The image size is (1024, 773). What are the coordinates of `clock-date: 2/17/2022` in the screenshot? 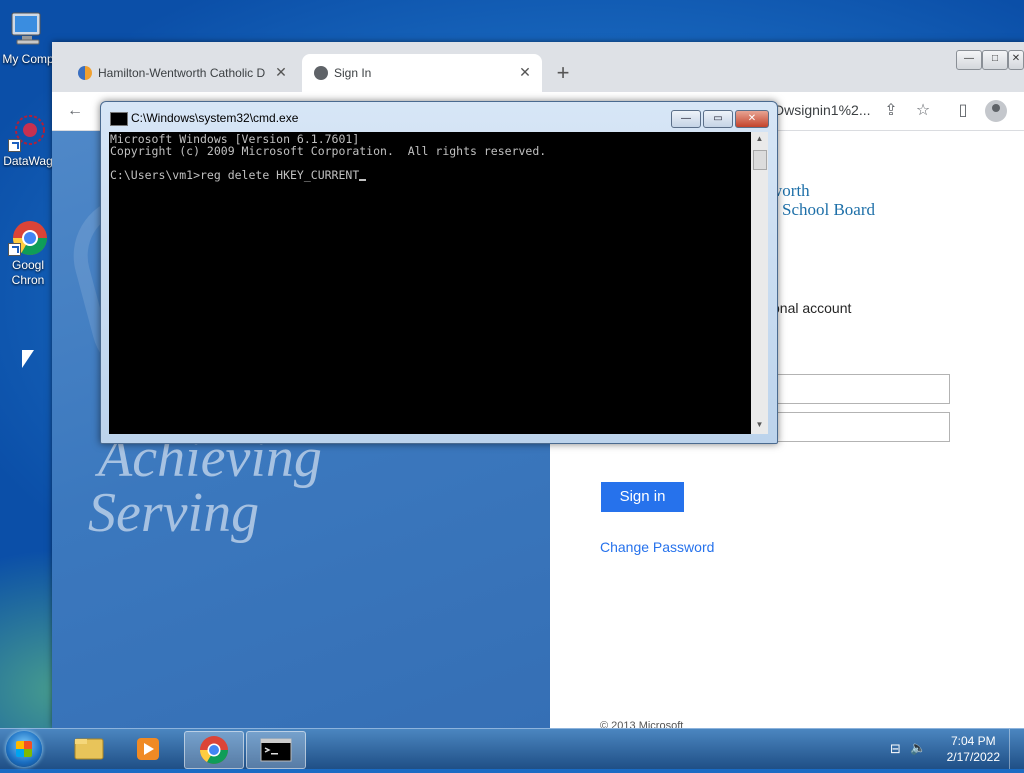 It's located at (973, 757).